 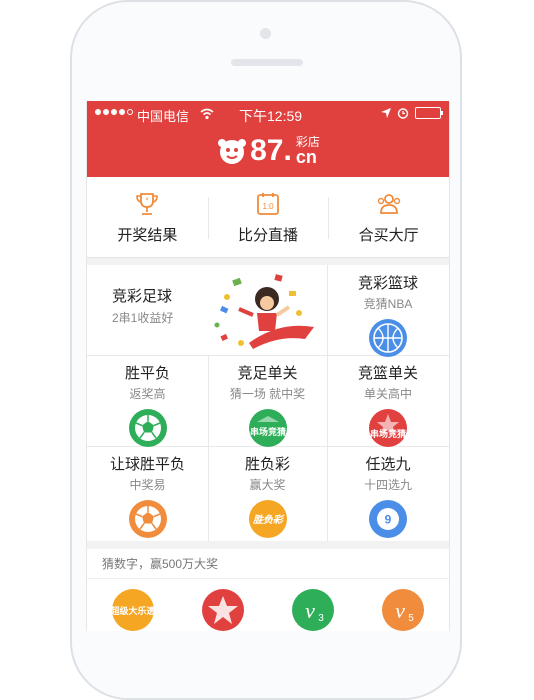 I want to click on card-win-draw-lose: 胜平负 返奖高, so click(x=147, y=401).